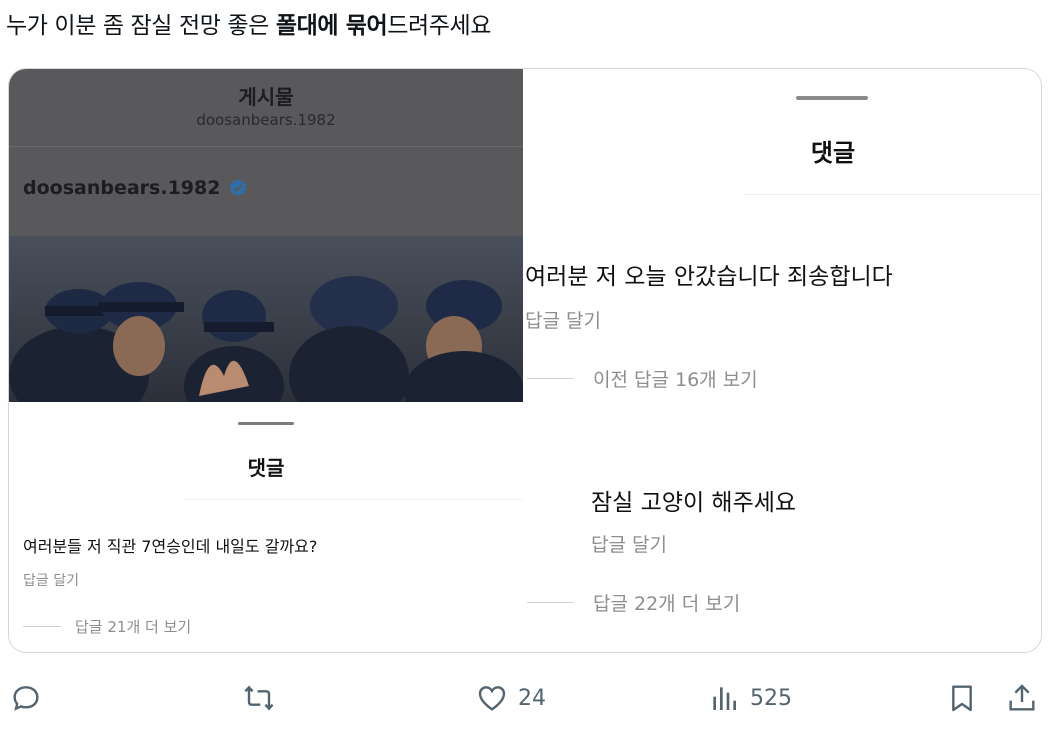 The width and height of the screenshot is (1062, 738). I want to click on share-icon, so click(1022, 697).